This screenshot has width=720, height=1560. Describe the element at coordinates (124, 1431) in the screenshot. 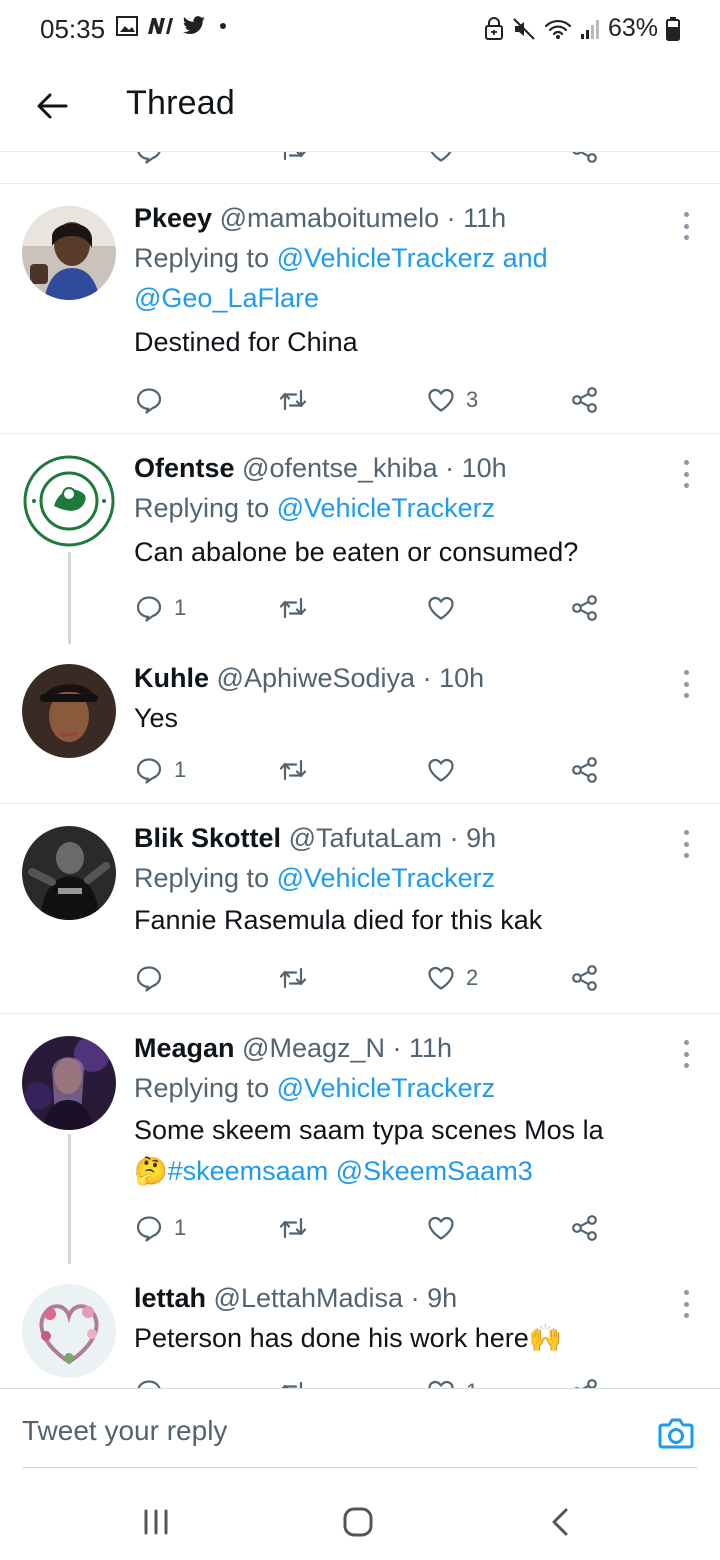

I see `reply-input: Tweet your reply` at that location.